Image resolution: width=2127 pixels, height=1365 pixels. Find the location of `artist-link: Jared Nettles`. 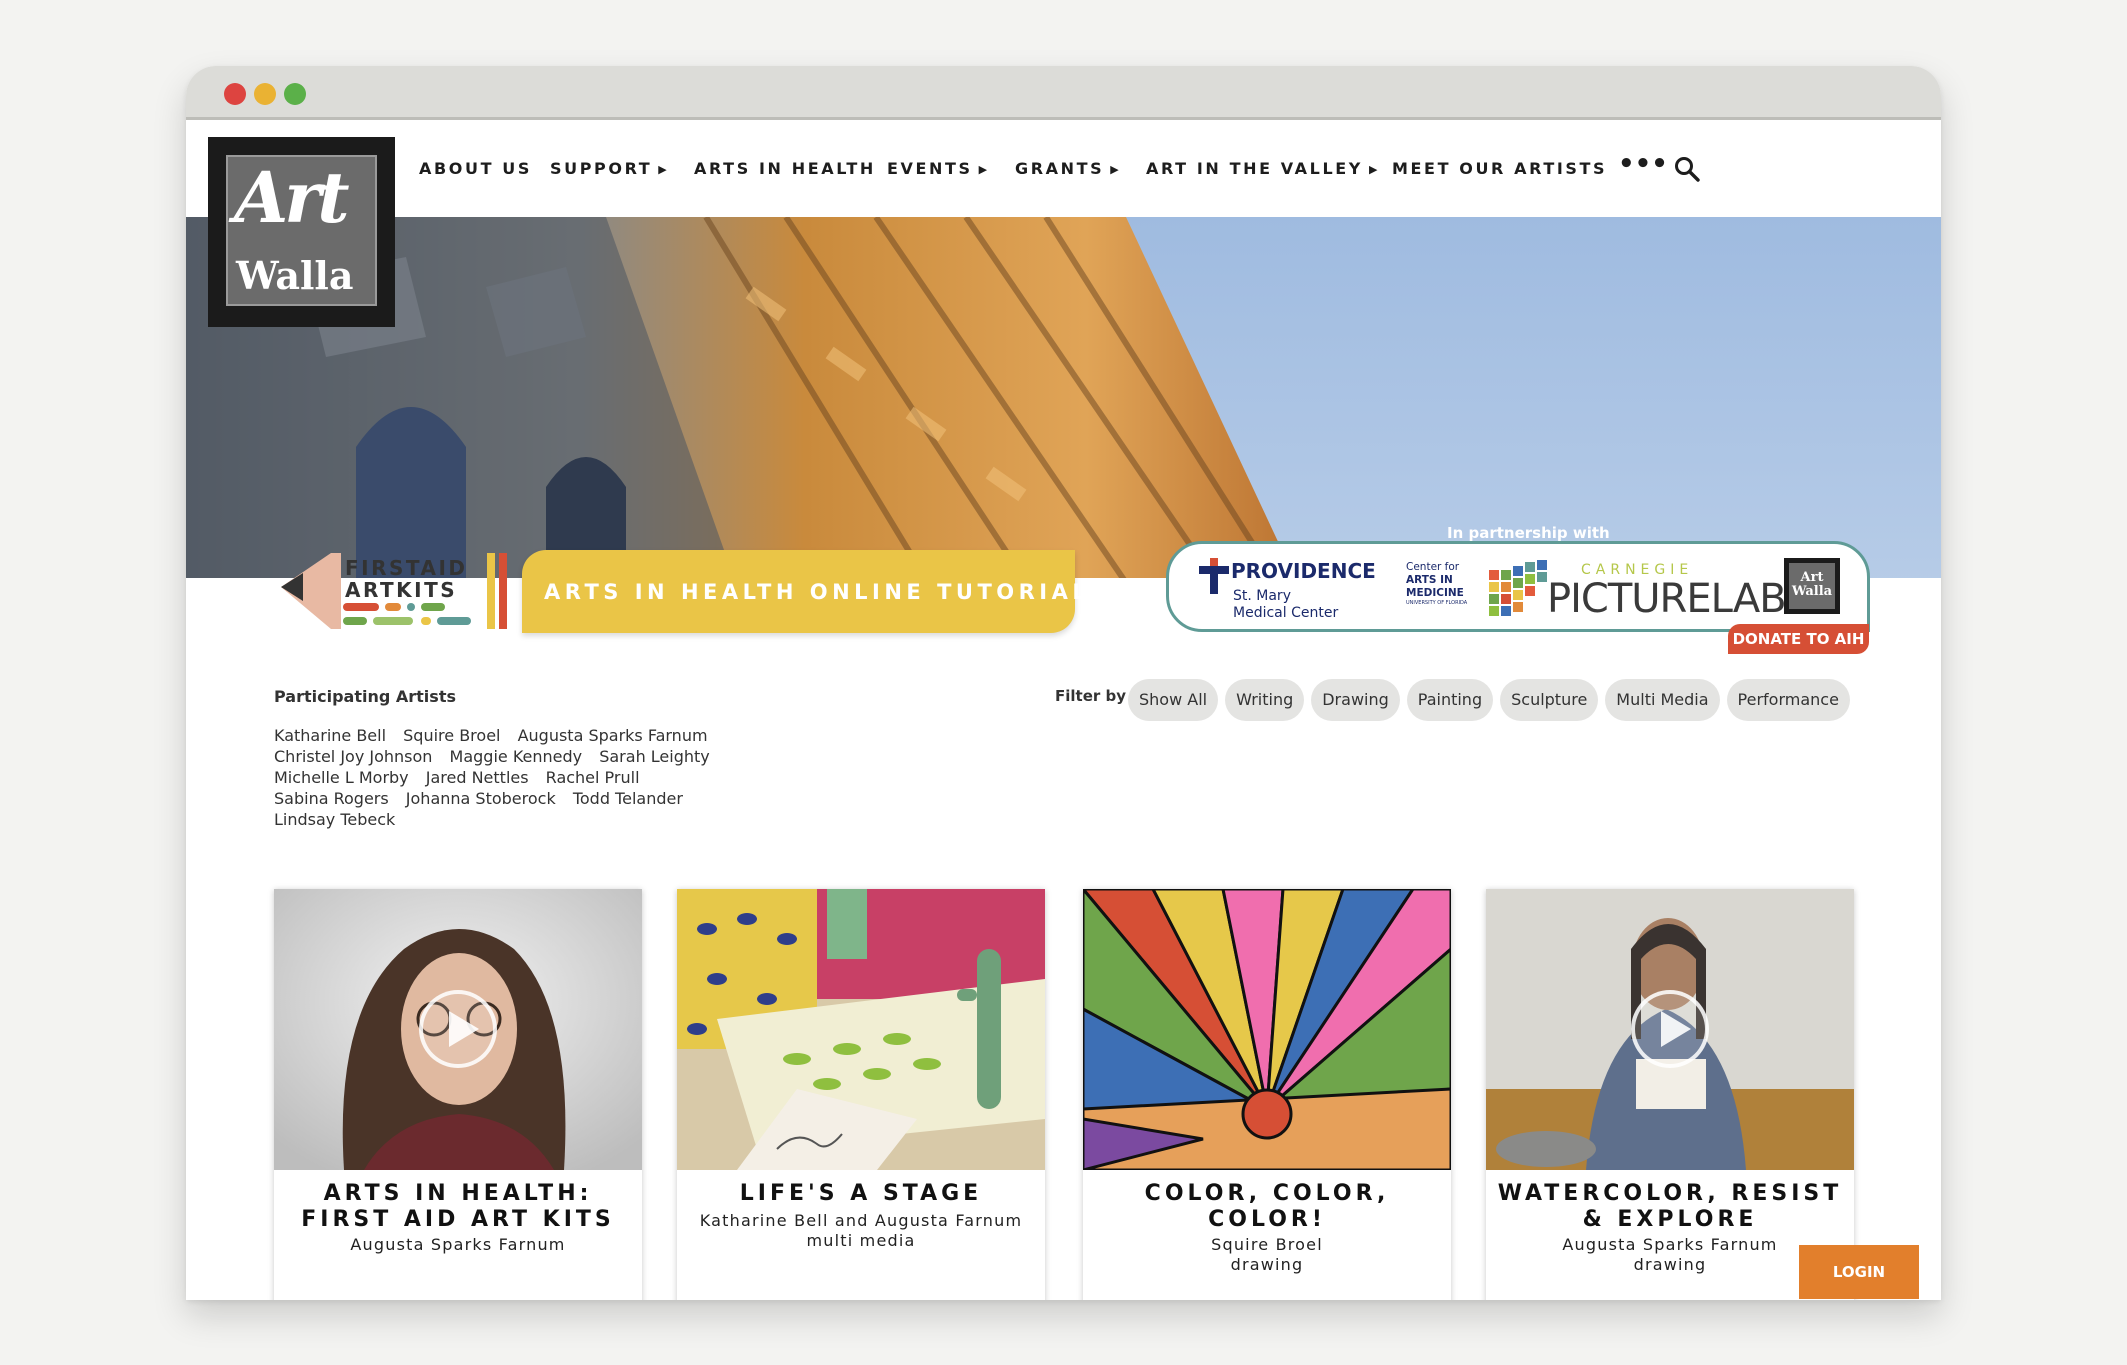

artist-link: Jared Nettles is located at coordinates (477, 777).